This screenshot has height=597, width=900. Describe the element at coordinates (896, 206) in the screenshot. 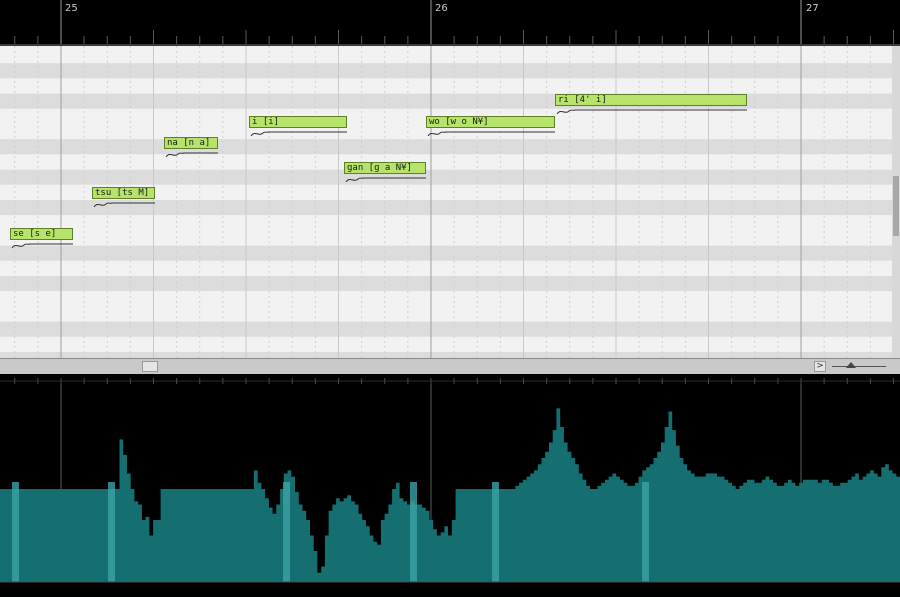

I see `vertical-scrollbar-thumb` at that location.